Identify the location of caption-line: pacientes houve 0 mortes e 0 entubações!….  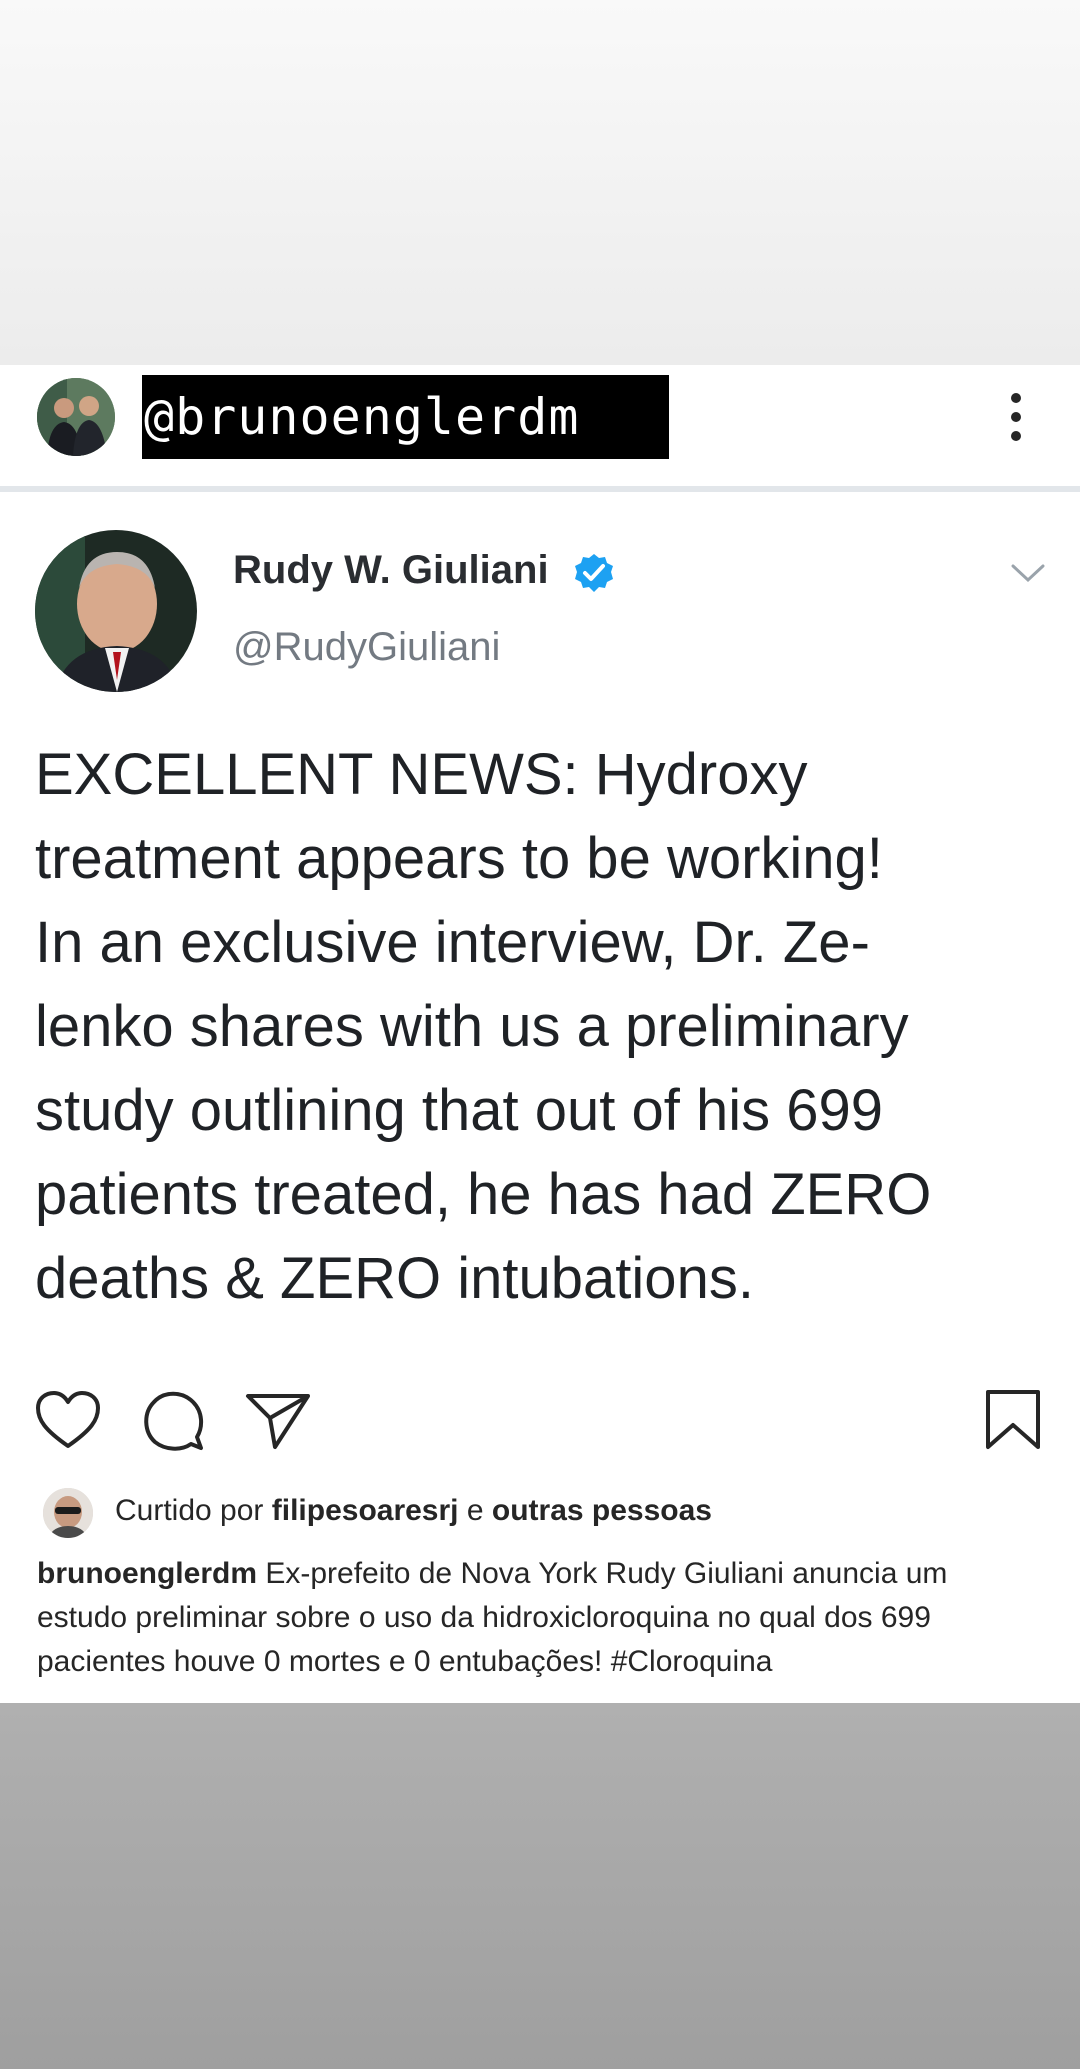
(405, 1661).